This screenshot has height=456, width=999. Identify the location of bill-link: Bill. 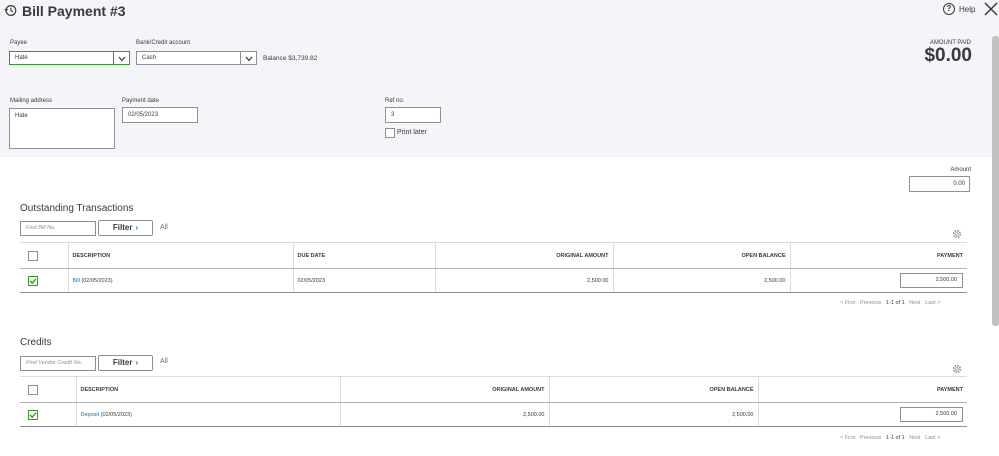
(76, 281).